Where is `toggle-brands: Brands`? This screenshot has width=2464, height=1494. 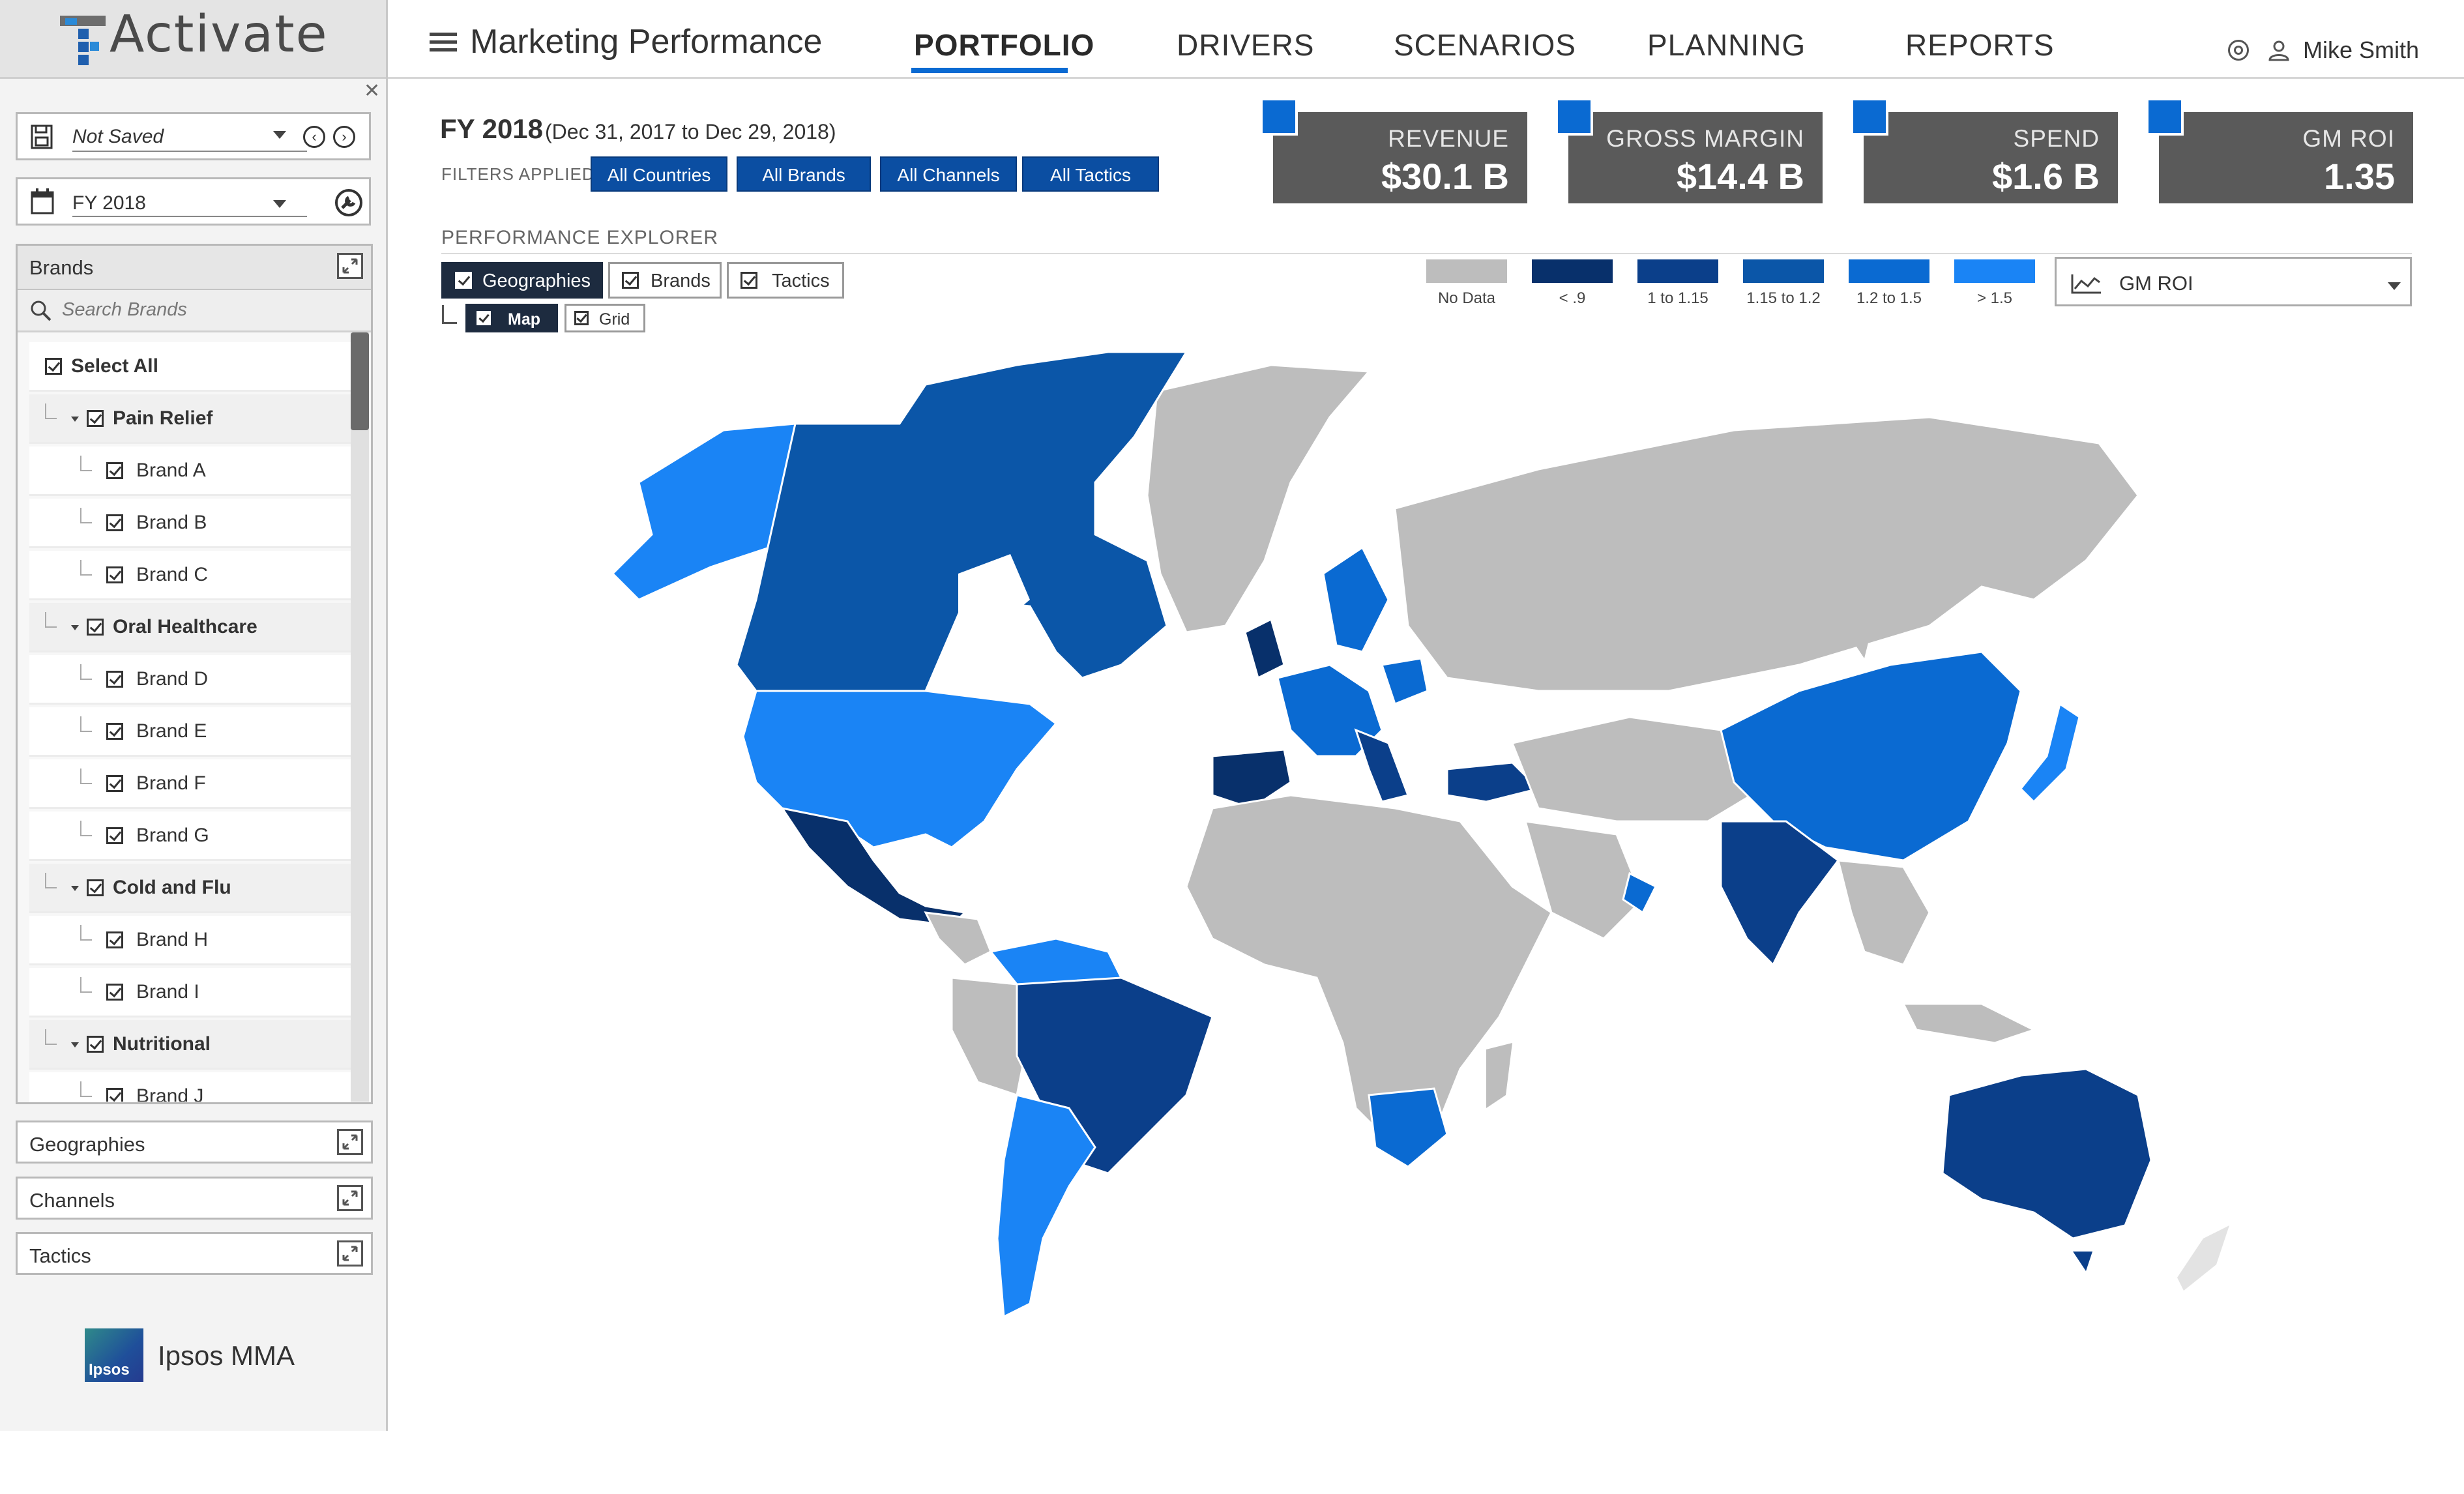 toggle-brands: Brands is located at coordinates (665, 280).